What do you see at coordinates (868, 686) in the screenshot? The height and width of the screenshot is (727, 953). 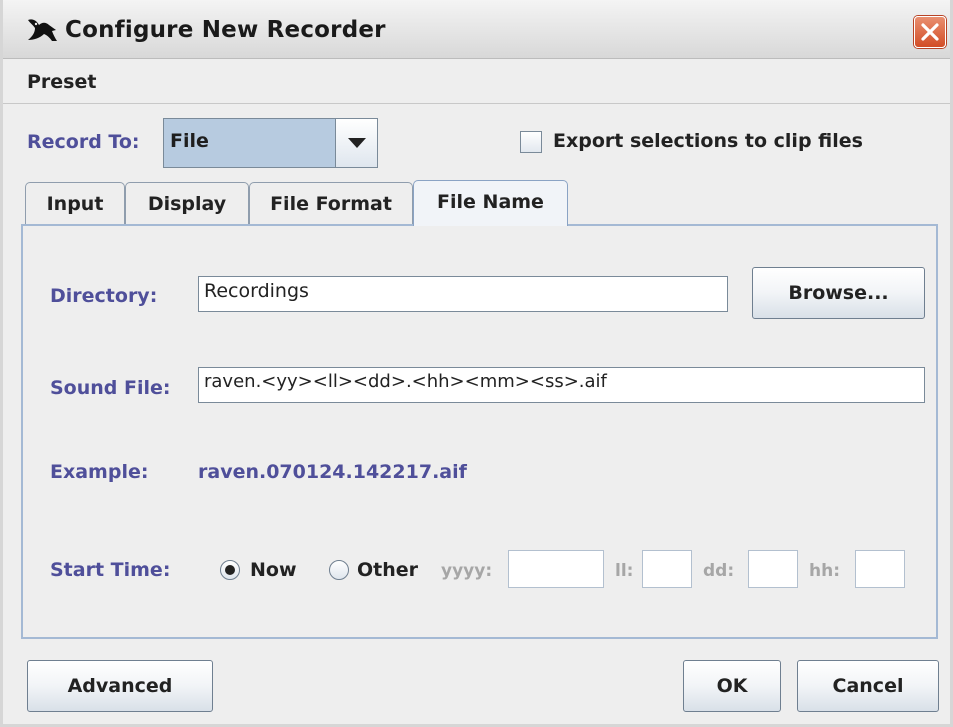 I see `cancel-button: Cancel` at bounding box center [868, 686].